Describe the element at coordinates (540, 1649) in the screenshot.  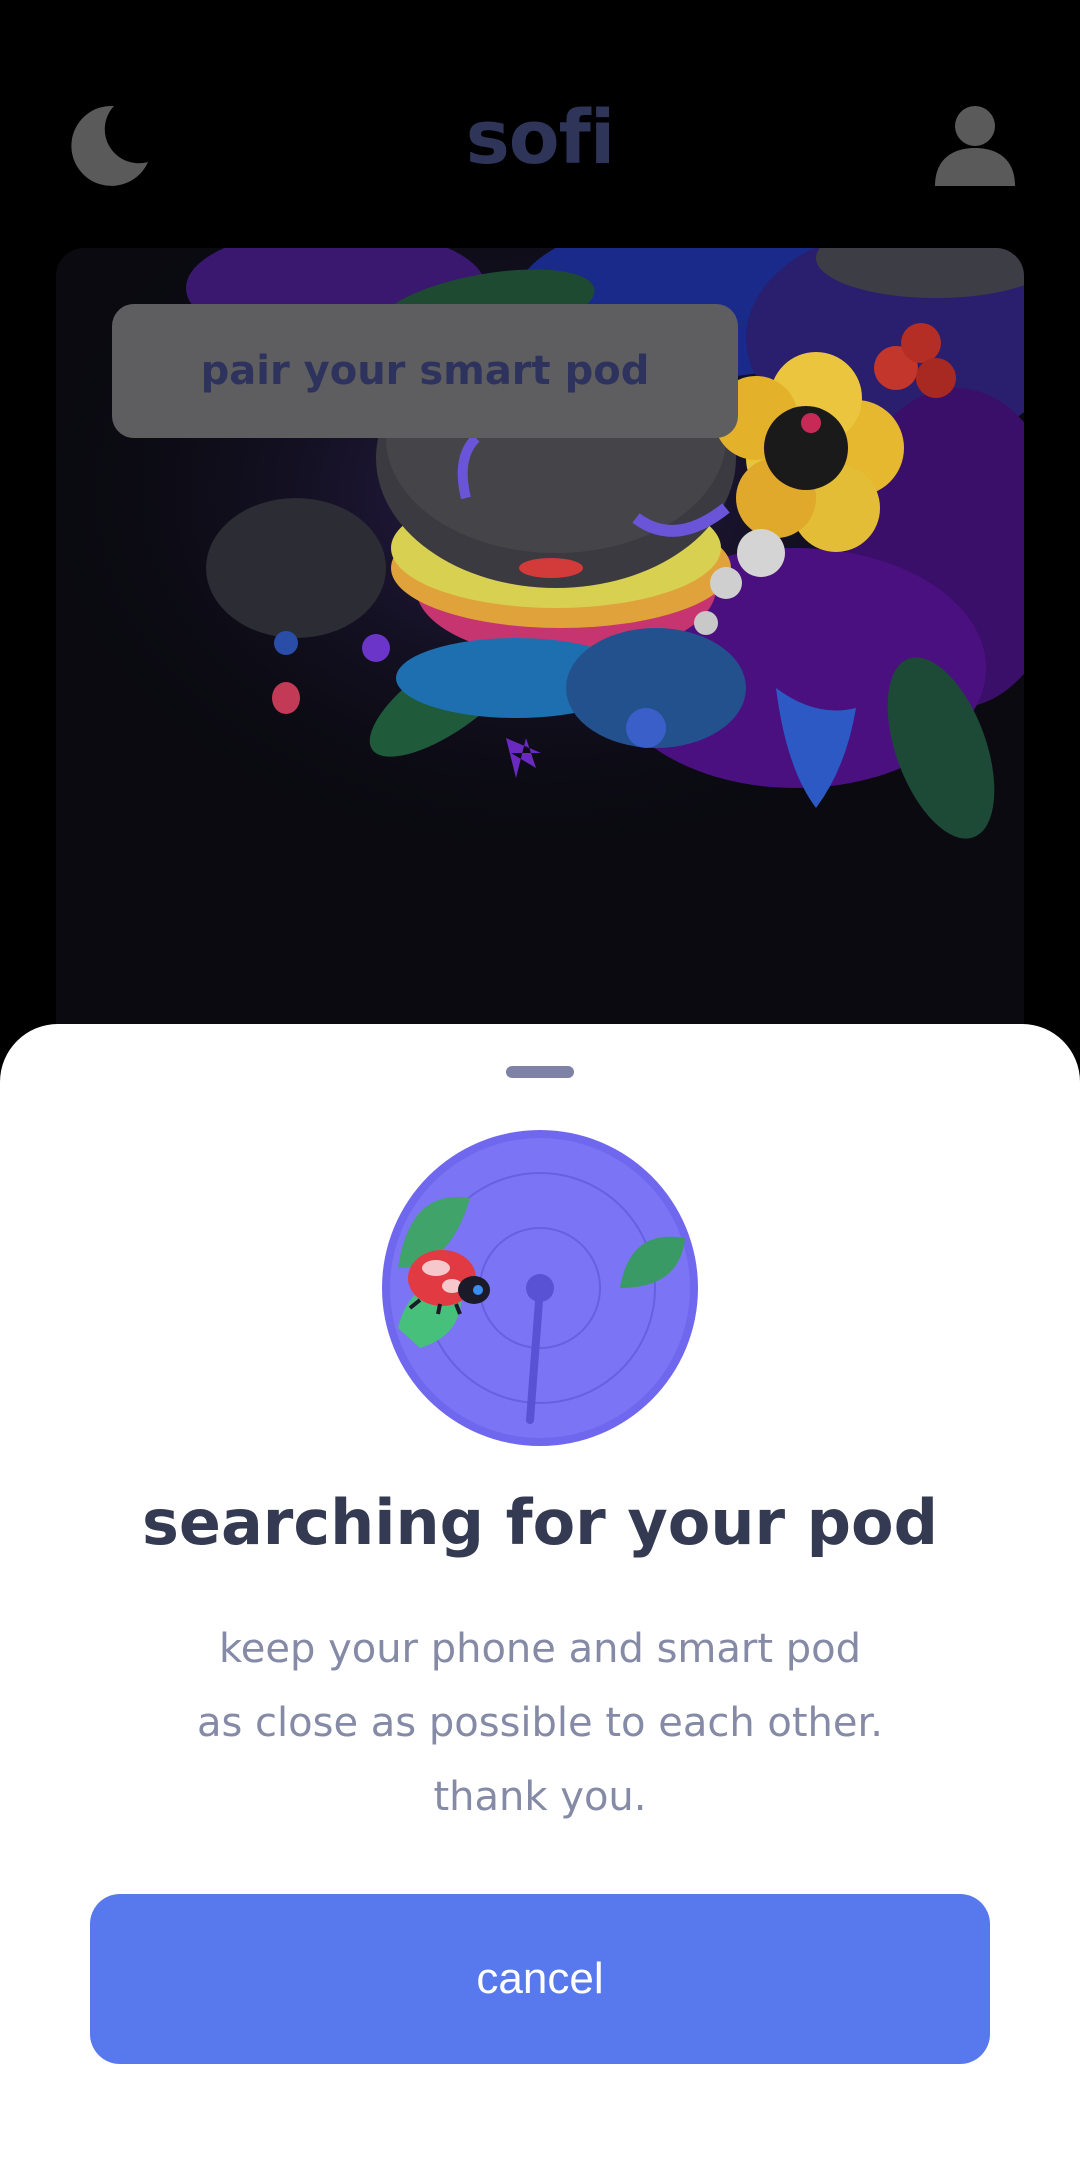
I see `description-line: keep your phone and smart pod` at that location.